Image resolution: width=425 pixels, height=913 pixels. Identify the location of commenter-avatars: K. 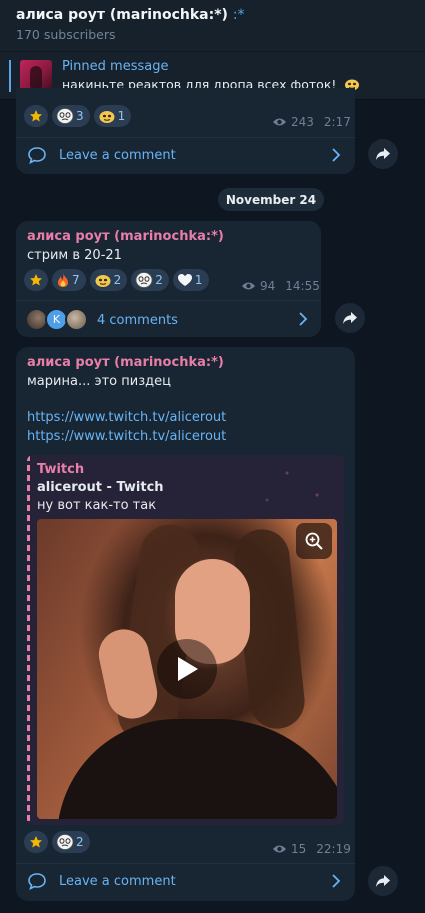
(58, 320).